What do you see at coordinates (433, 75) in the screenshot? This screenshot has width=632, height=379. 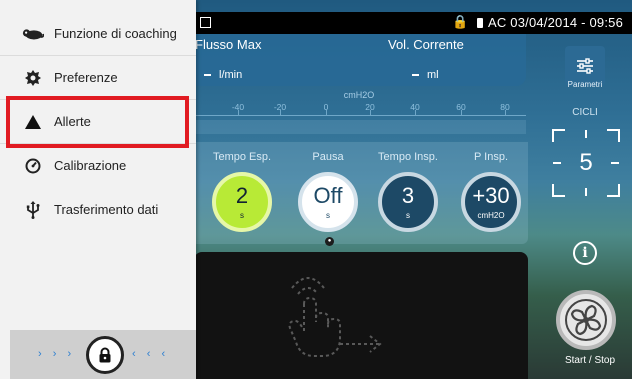 I see `volume-unit: ml` at bounding box center [433, 75].